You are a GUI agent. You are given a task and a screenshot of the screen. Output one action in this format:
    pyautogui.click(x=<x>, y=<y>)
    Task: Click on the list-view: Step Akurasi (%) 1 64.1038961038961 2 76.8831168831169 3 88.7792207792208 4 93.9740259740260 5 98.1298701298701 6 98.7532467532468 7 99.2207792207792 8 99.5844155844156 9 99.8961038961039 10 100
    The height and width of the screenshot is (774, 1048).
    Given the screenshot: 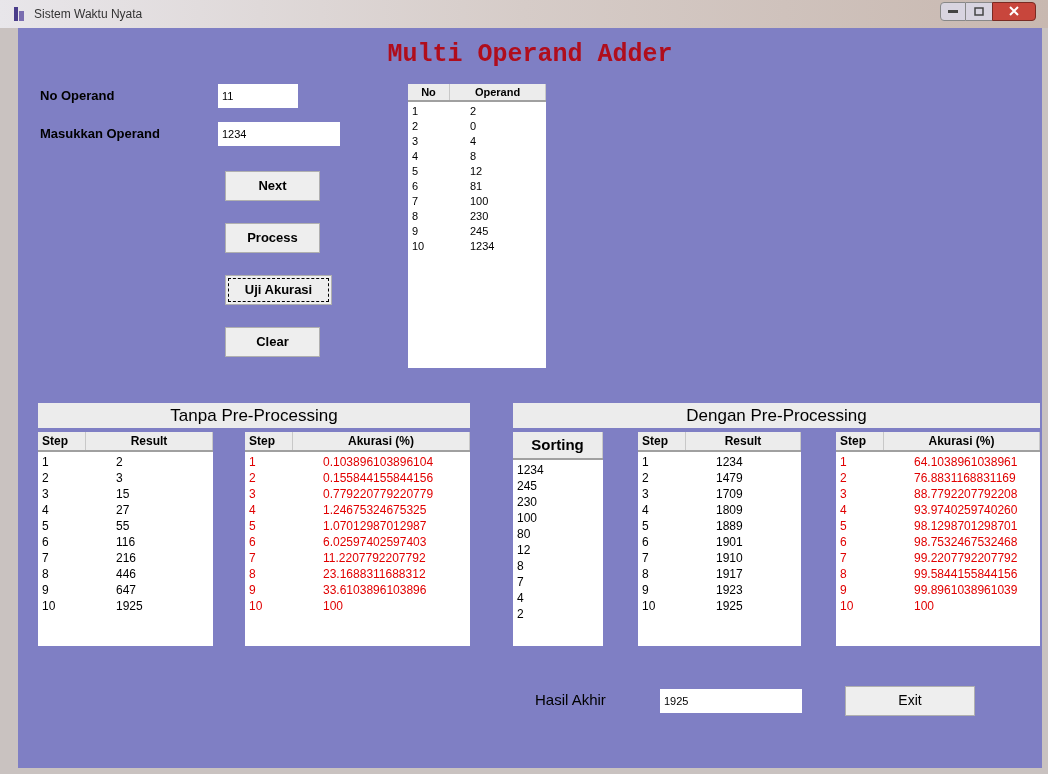 What is the action you would take?
    pyautogui.click(x=938, y=538)
    